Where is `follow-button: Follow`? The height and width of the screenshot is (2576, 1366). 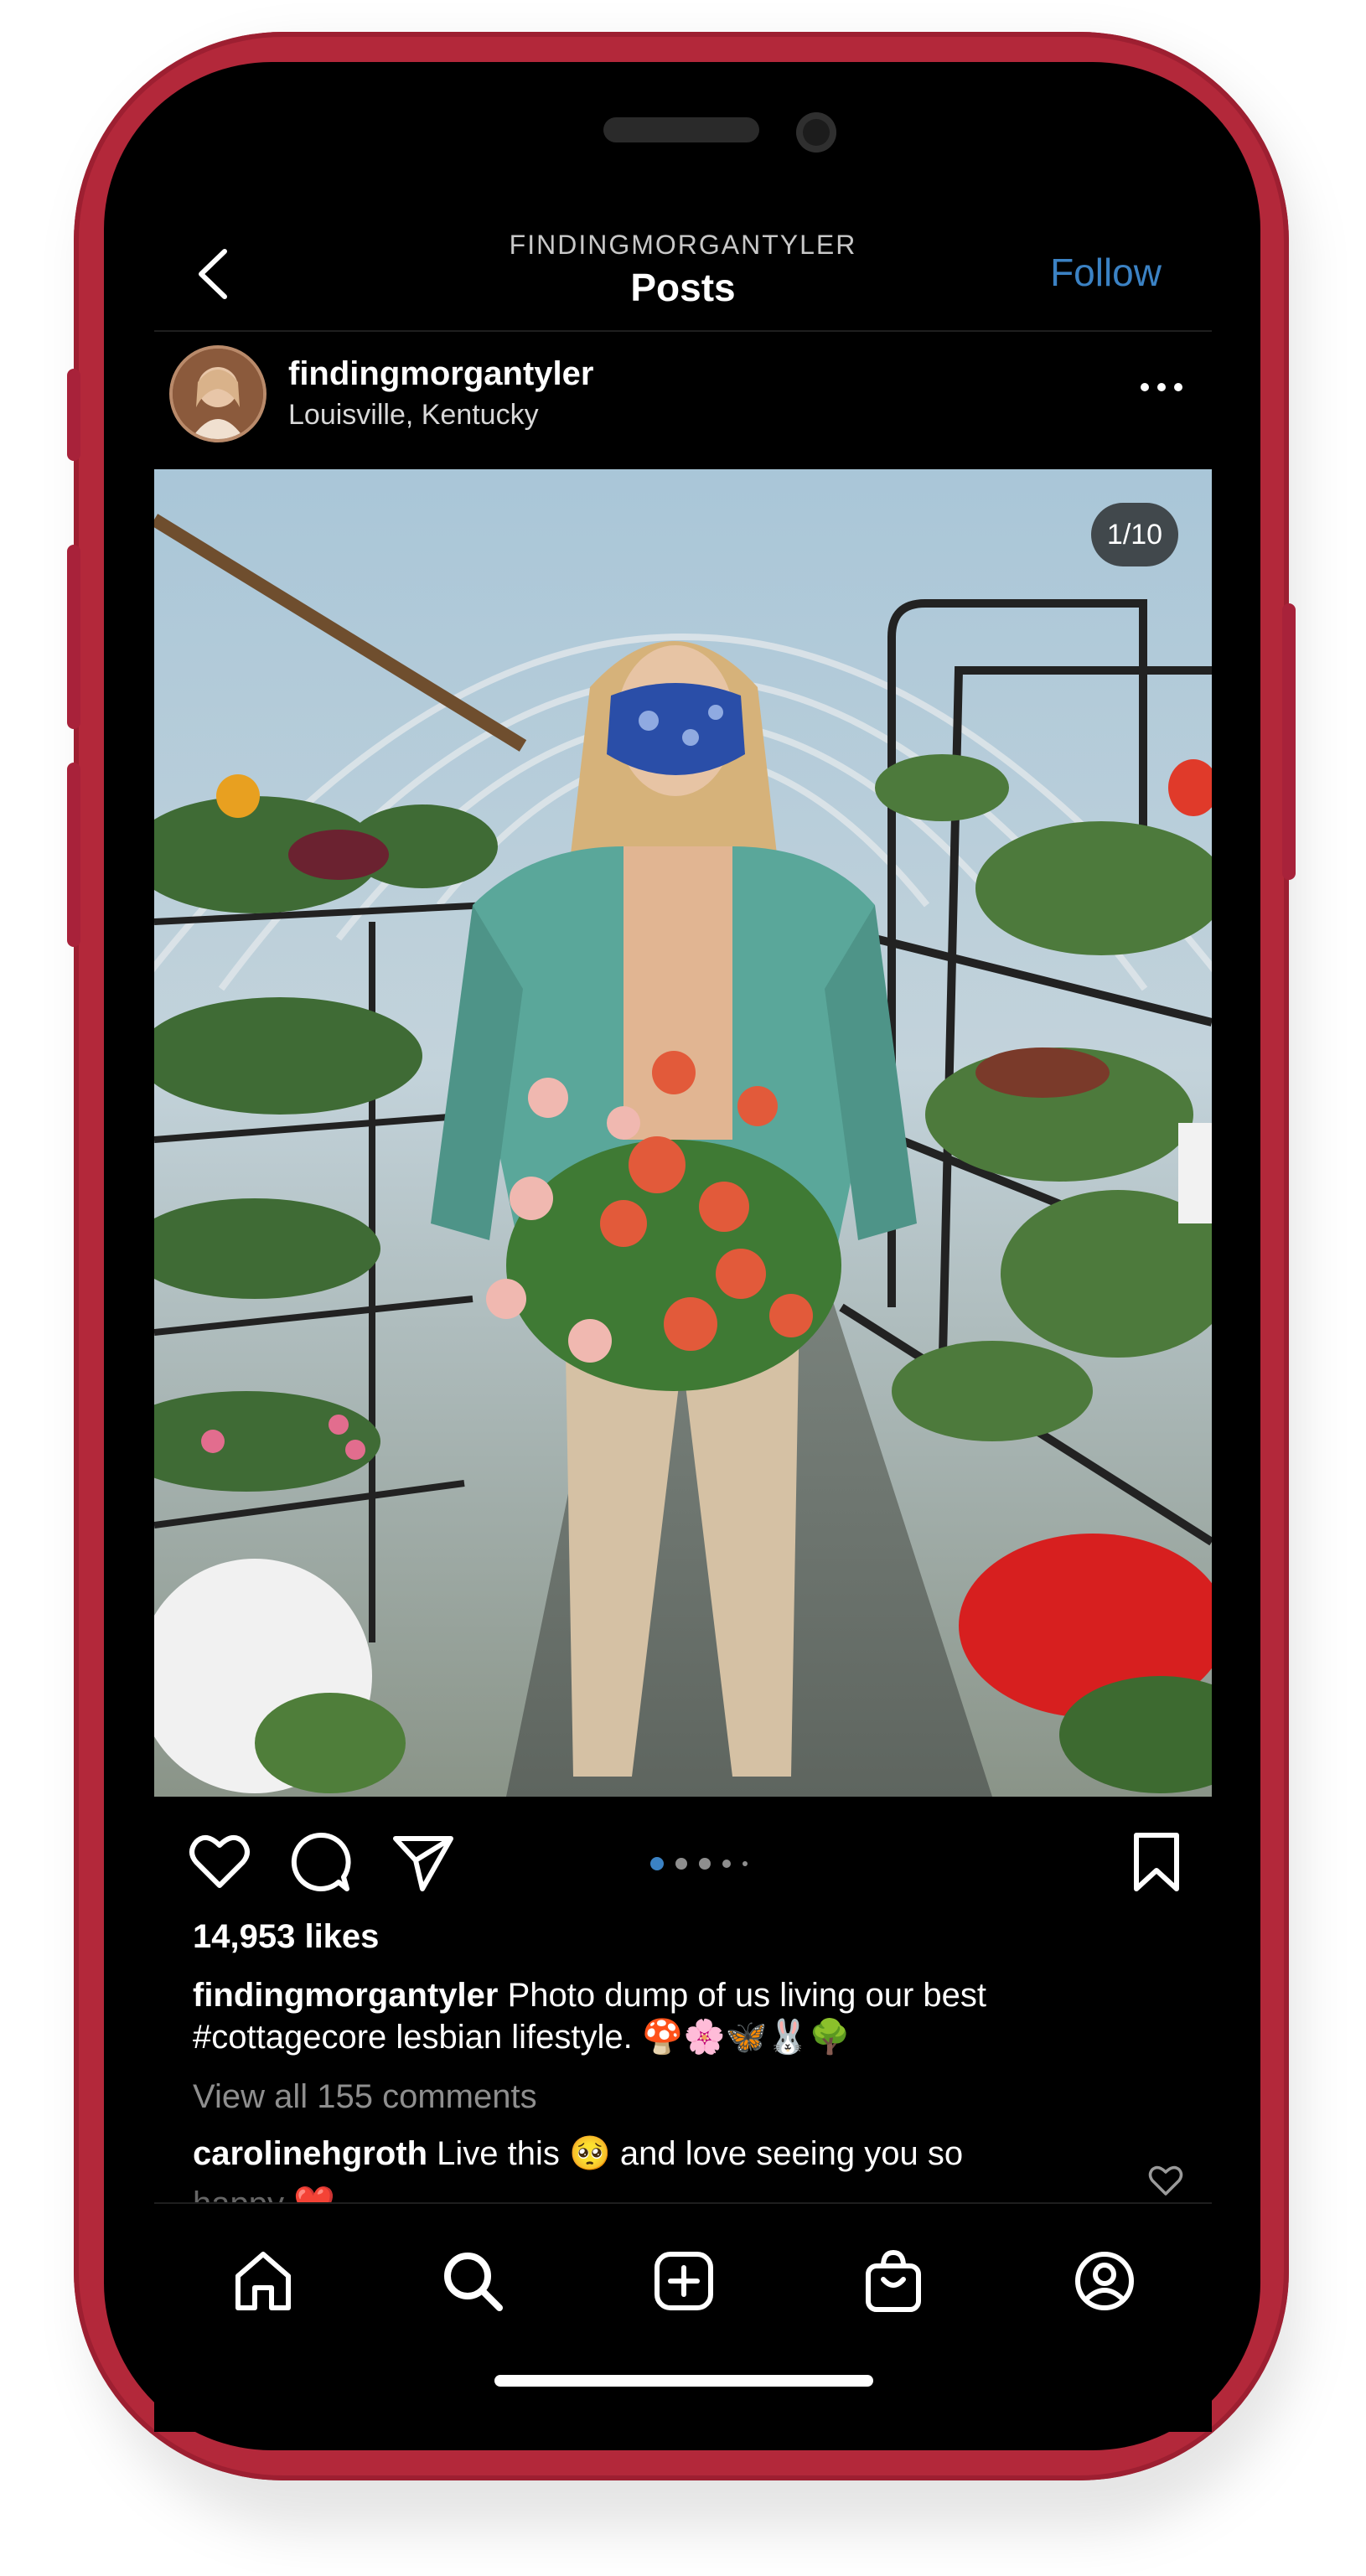
follow-button: Follow is located at coordinates (1106, 272).